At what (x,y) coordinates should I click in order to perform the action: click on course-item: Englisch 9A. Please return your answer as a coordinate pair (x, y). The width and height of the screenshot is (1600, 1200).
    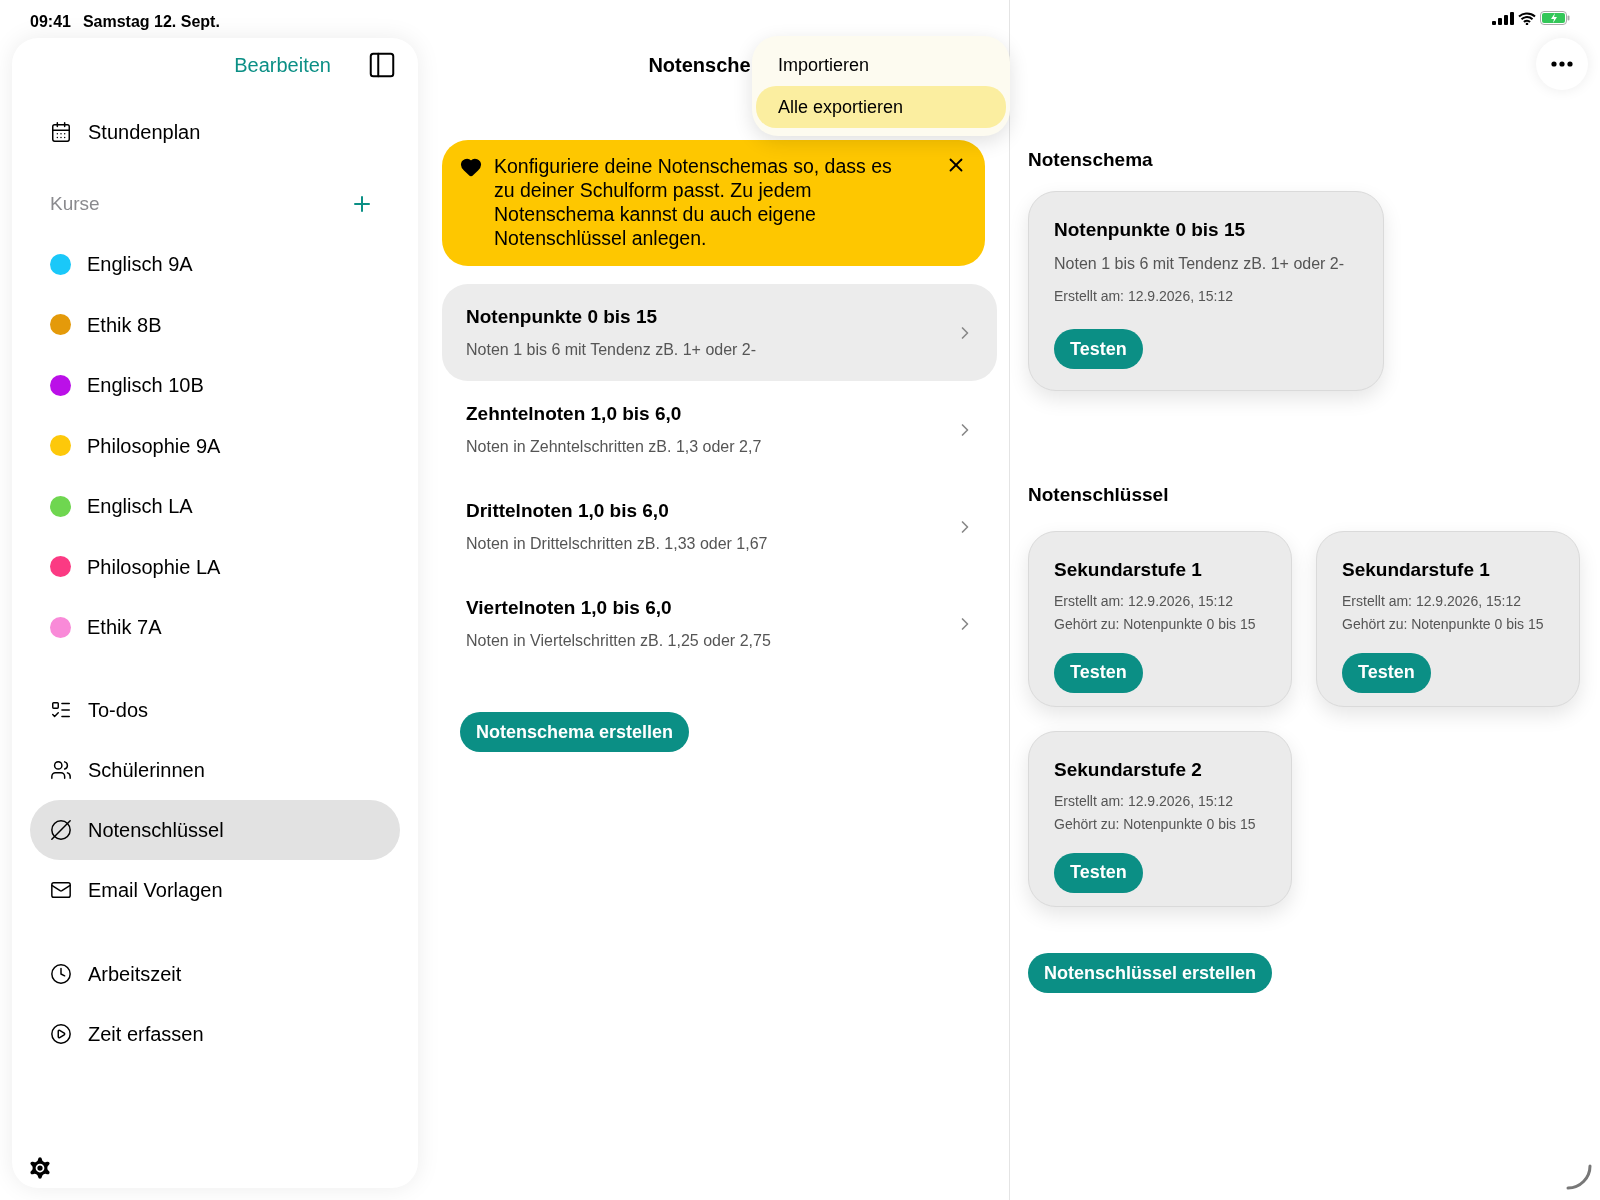
    Looking at the image, I should click on (215, 264).